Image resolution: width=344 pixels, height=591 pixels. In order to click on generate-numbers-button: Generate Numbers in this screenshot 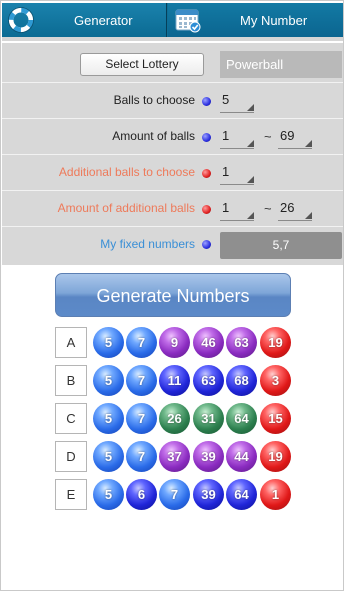, I will do `click(173, 295)`.